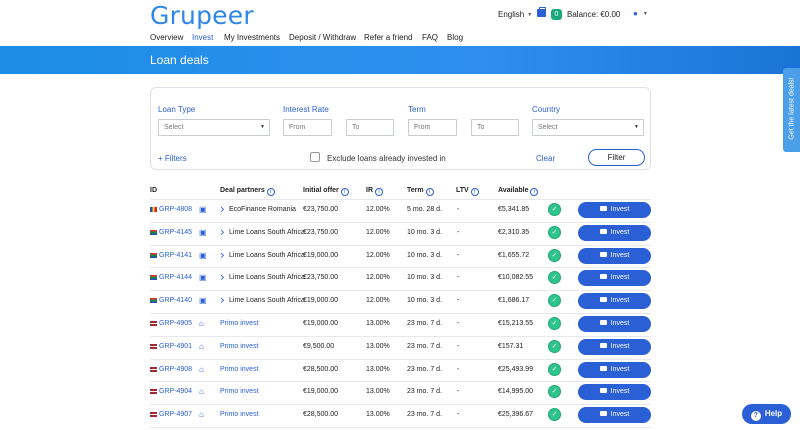 This screenshot has width=800, height=430. I want to click on loan-id-link: GRP-4808, so click(175, 209).